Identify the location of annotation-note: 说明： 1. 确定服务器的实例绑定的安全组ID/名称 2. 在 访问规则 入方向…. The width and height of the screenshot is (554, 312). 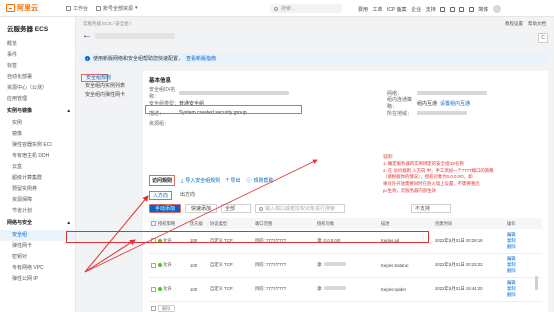
(468, 174).